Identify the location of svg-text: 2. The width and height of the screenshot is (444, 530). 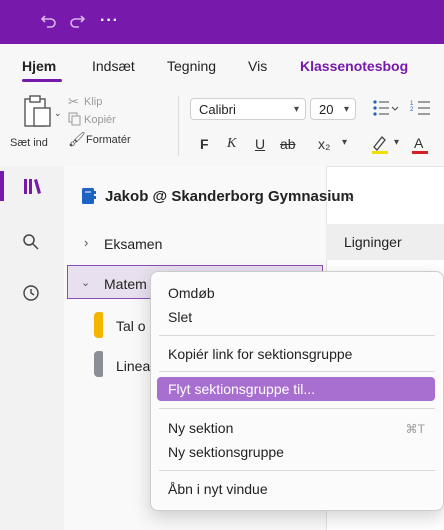
(412, 110).